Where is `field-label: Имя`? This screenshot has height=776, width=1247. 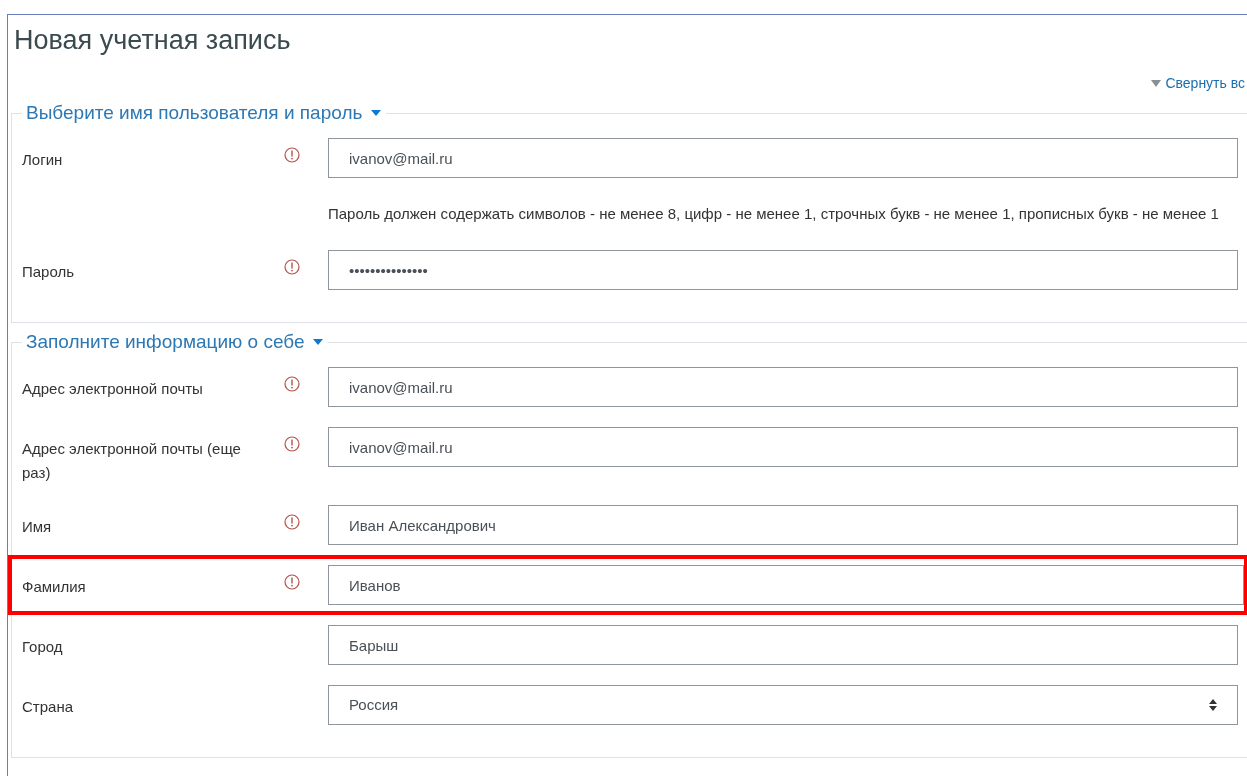 field-label: Имя is located at coordinates (37, 526).